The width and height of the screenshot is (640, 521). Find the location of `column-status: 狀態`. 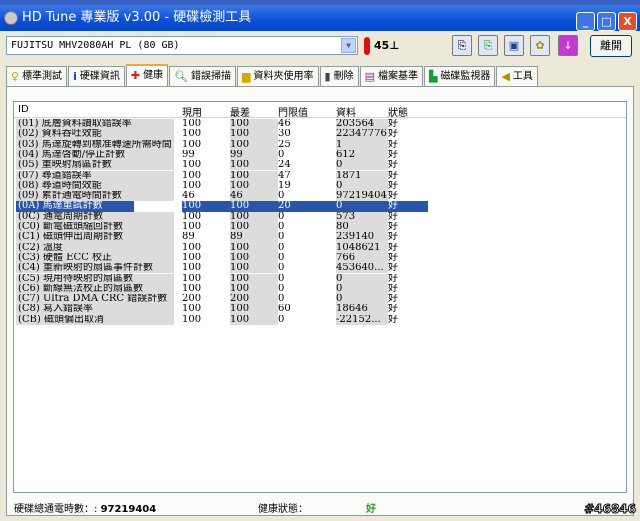

column-status: 狀態 is located at coordinates (408, 111).